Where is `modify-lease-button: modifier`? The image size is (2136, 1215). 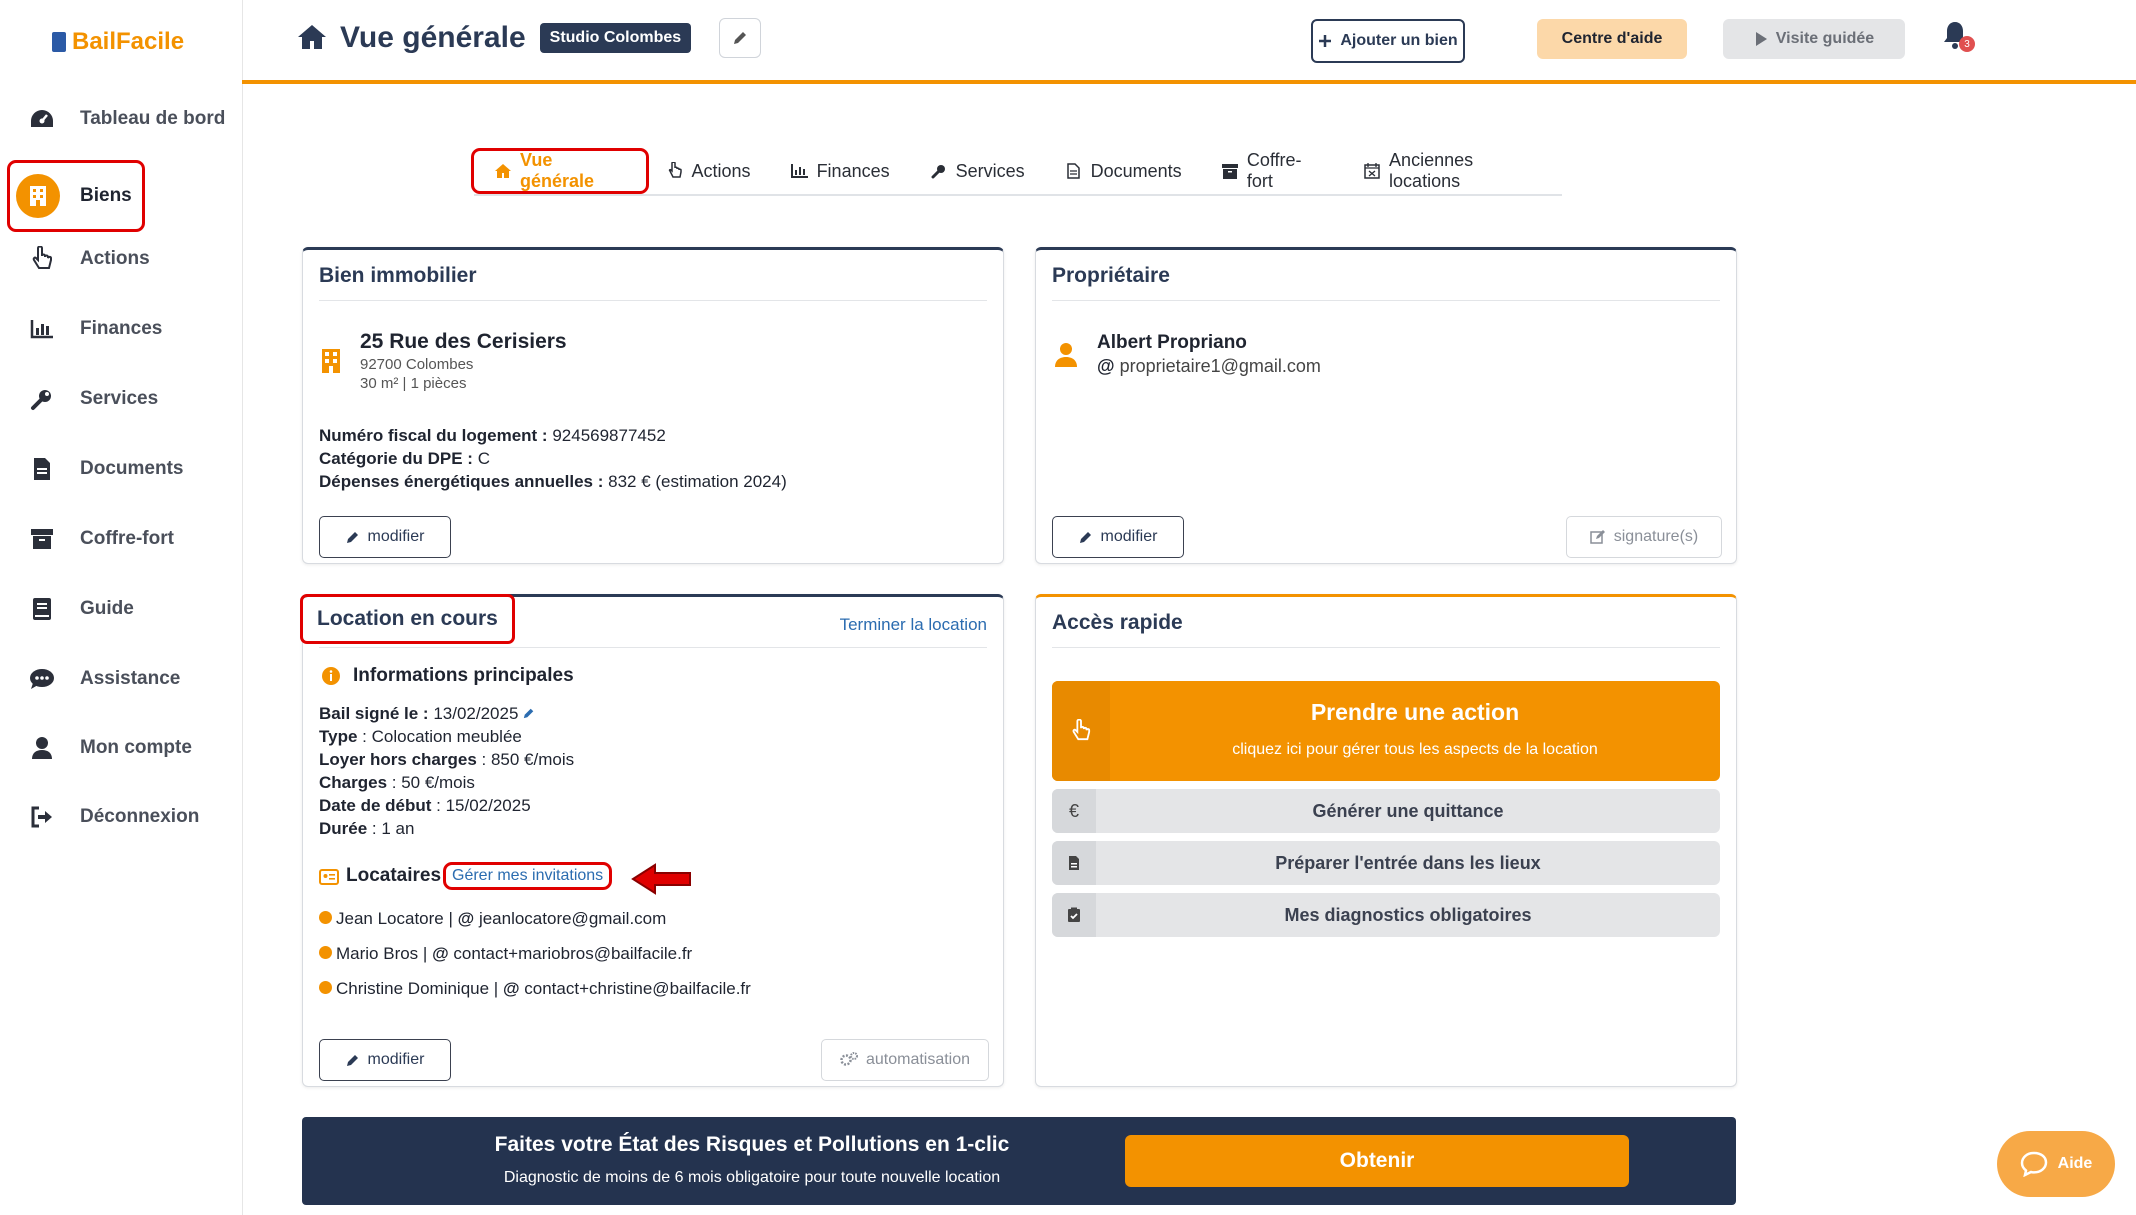
modify-lease-button: modifier is located at coordinates (385, 1060).